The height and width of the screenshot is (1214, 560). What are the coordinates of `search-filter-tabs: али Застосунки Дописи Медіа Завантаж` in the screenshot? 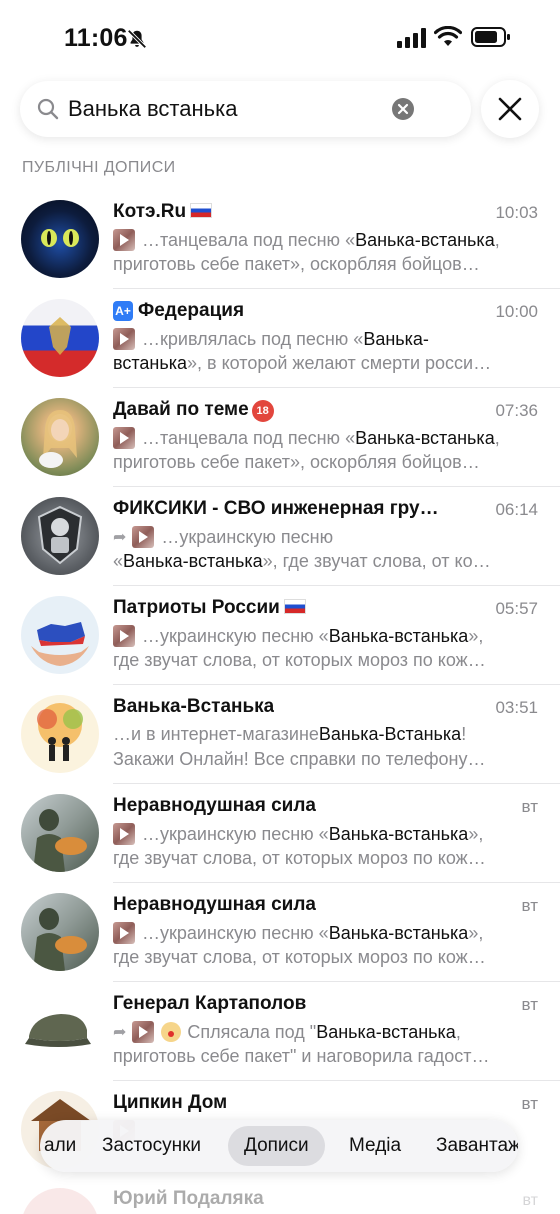 It's located at (279, 1146).